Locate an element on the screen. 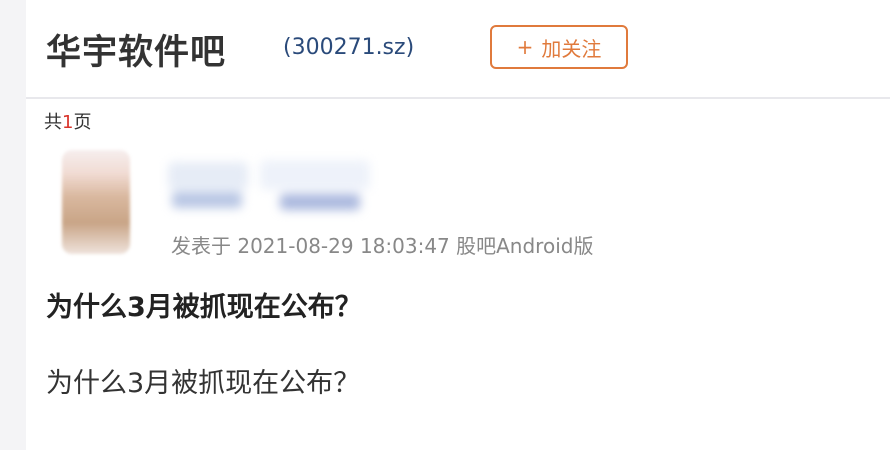 The width and height of the screenshot is (890, 450). page-count: 共1页 is located at coordinates (67, 121).